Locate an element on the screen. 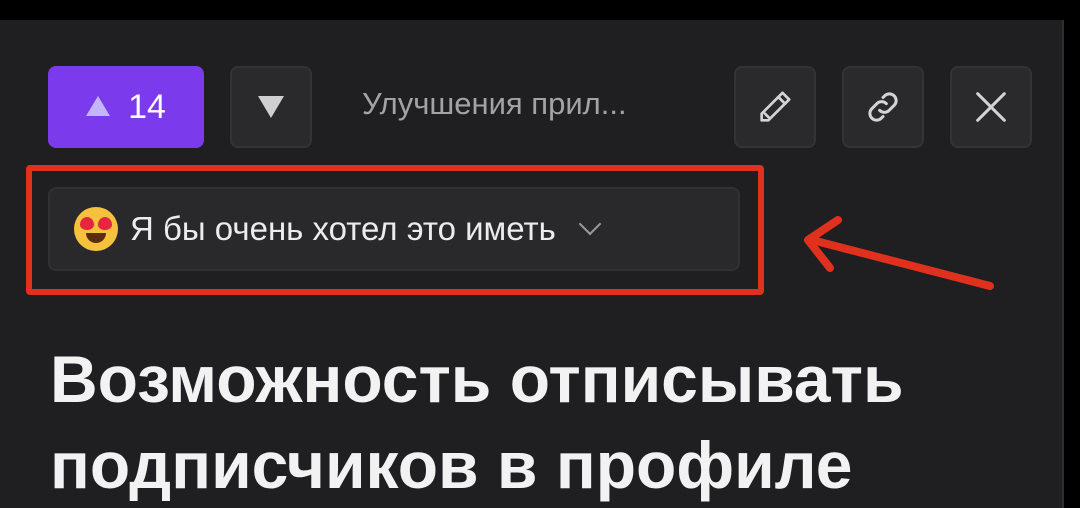  close-button is located at coordinates (991, 107).